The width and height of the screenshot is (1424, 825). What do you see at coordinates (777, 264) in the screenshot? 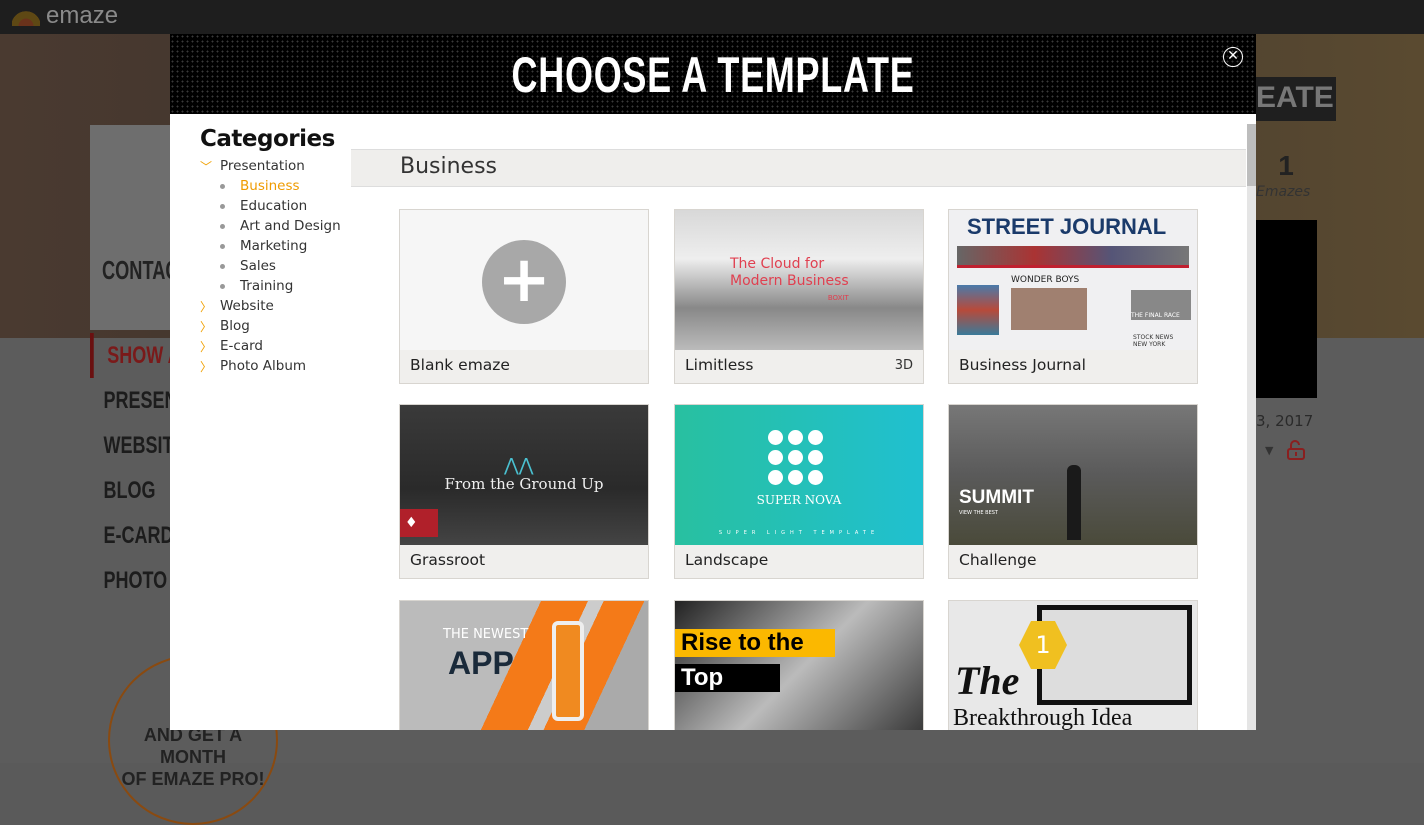
I see `thumb-text: The Cloud for` at bounding box center [777, 264].